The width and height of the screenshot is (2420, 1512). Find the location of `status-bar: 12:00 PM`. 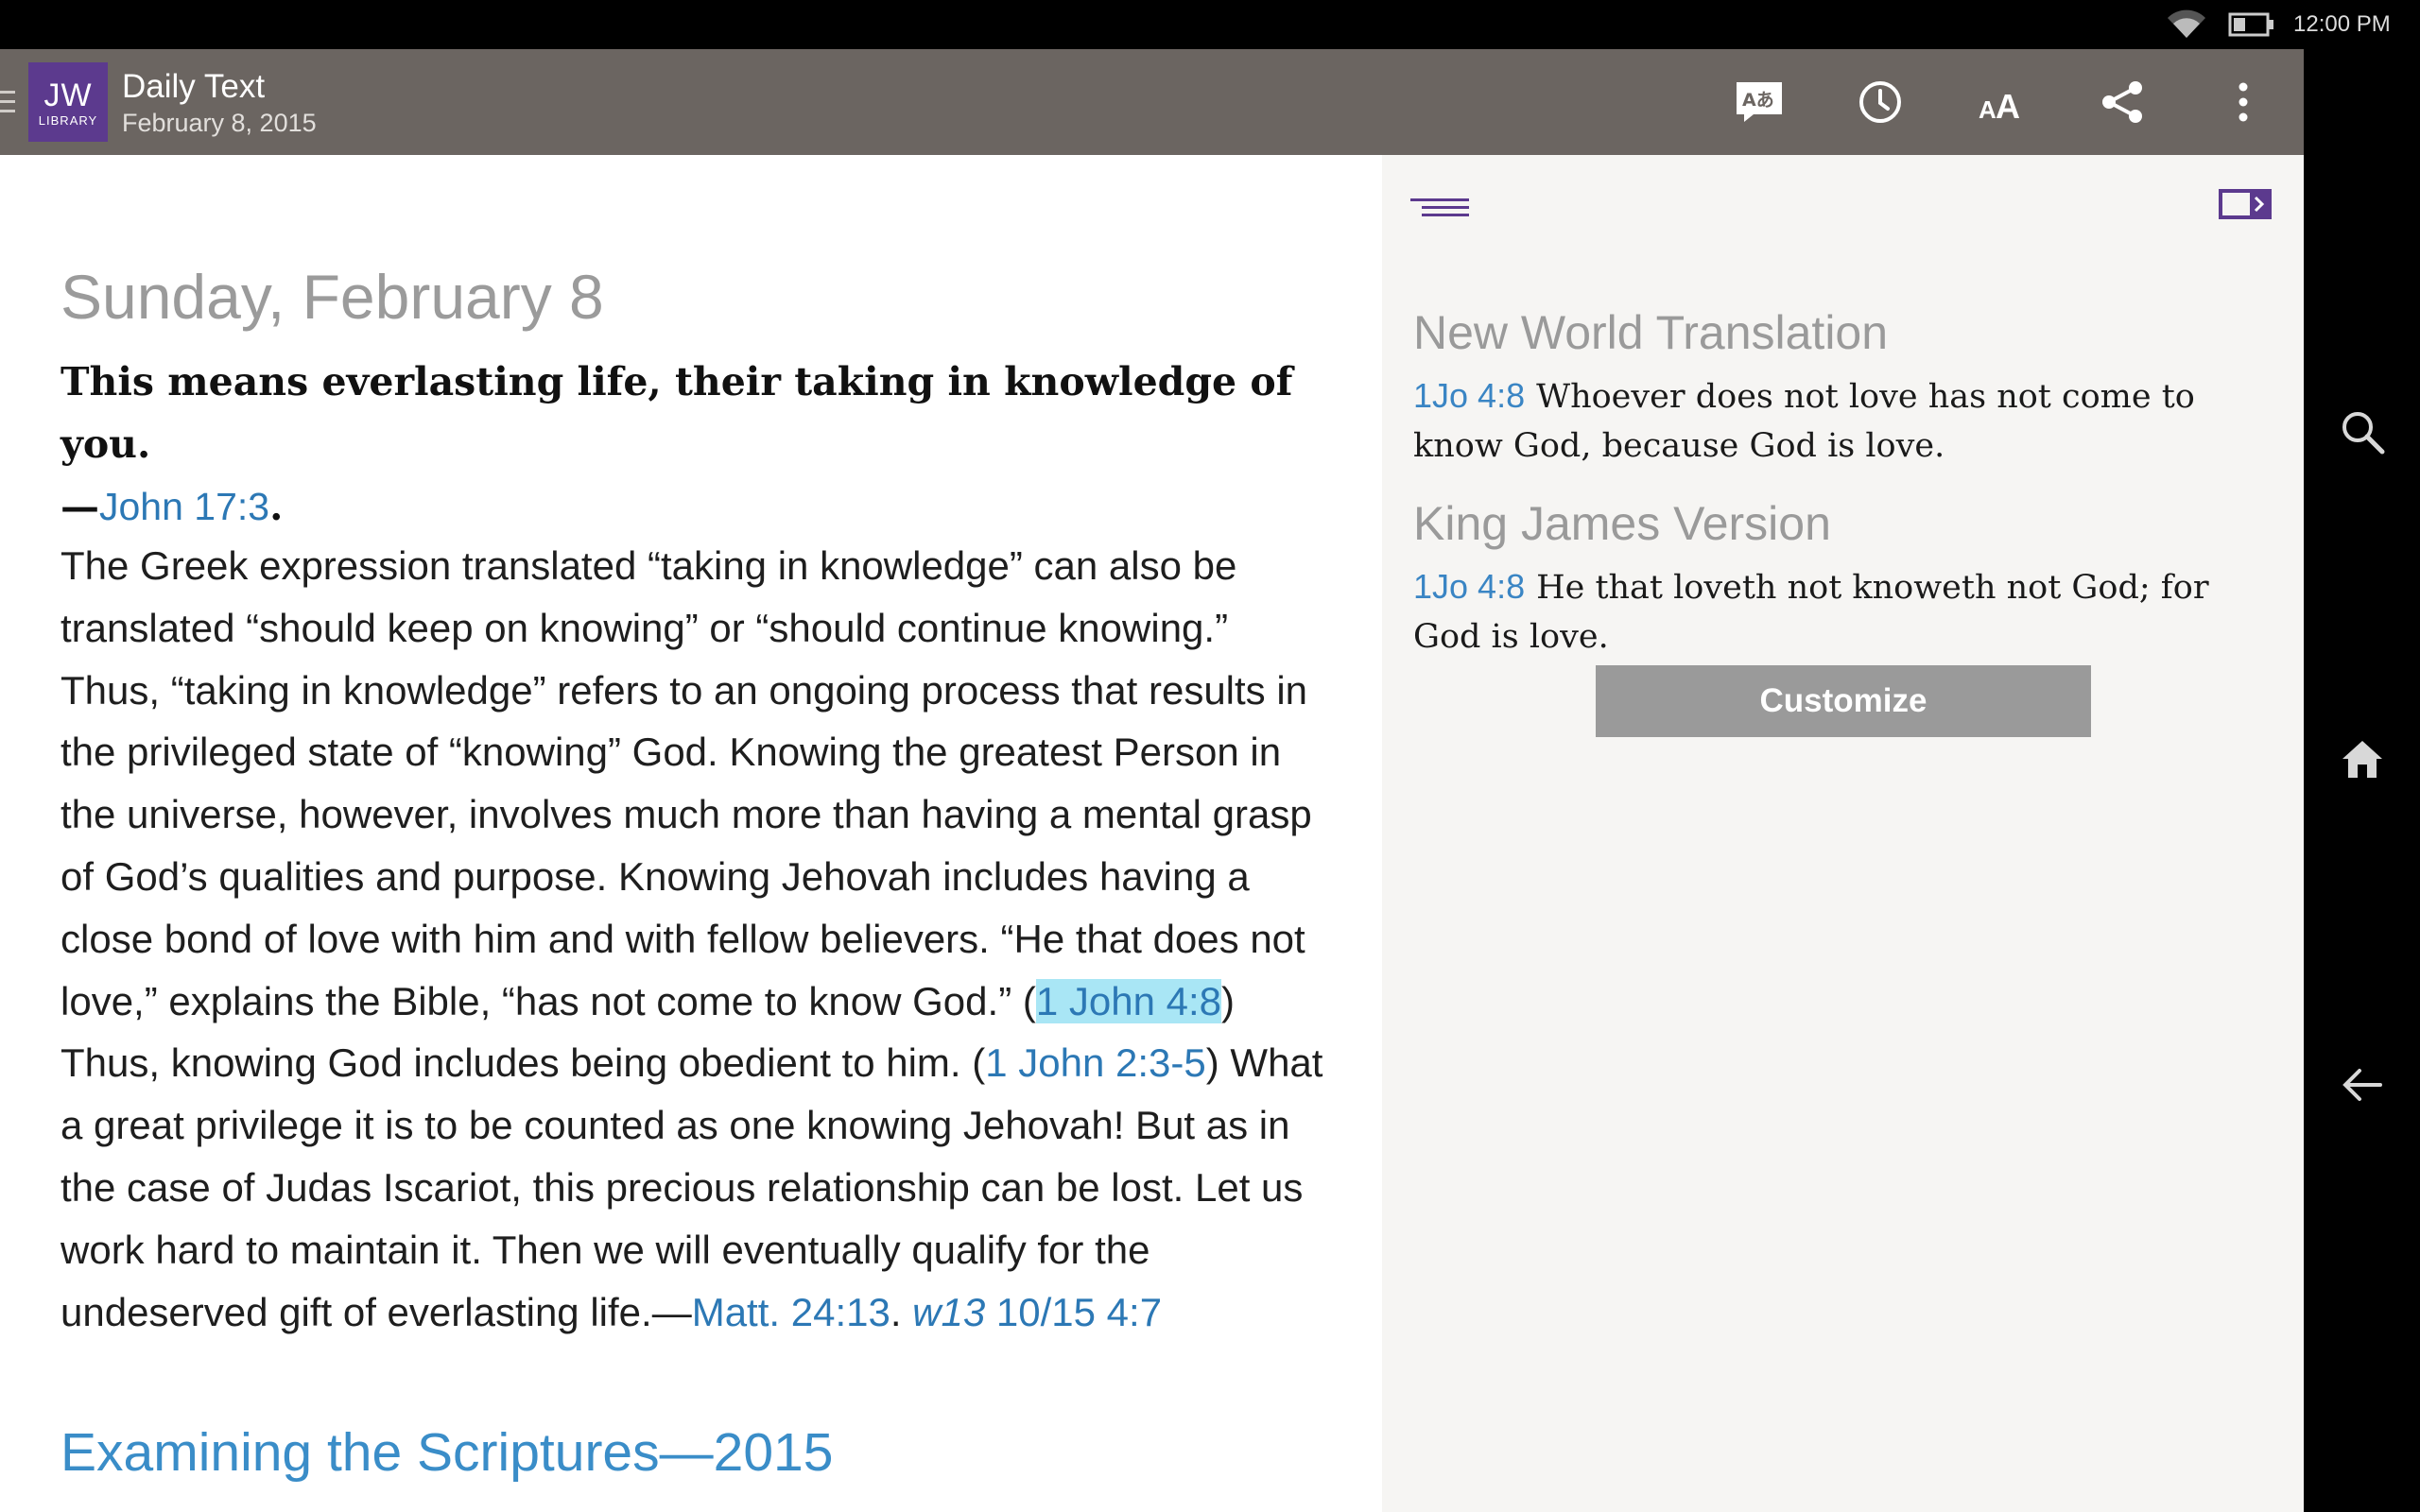

status-bar: 12:00 PM is located at coordinates (1210, 24).